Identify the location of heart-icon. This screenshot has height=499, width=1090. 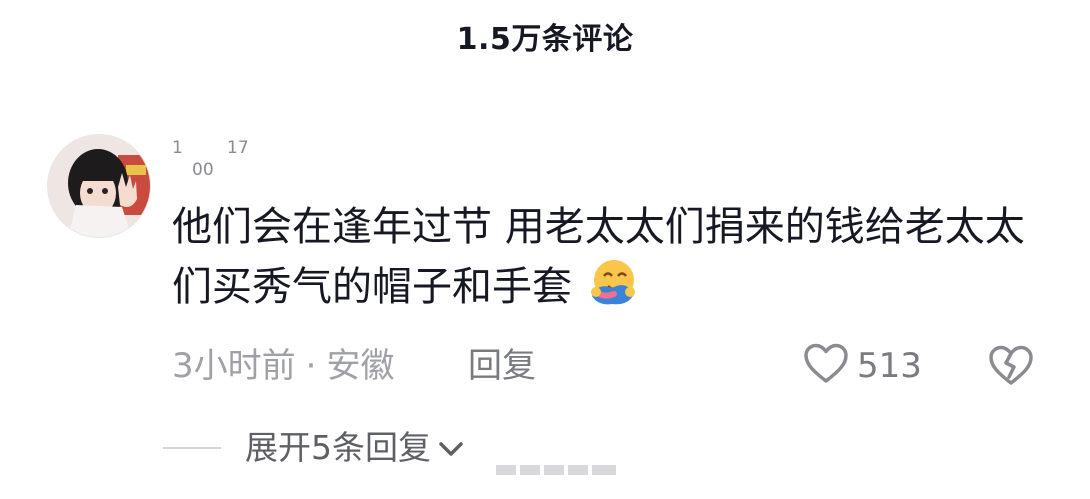
(826, 366).